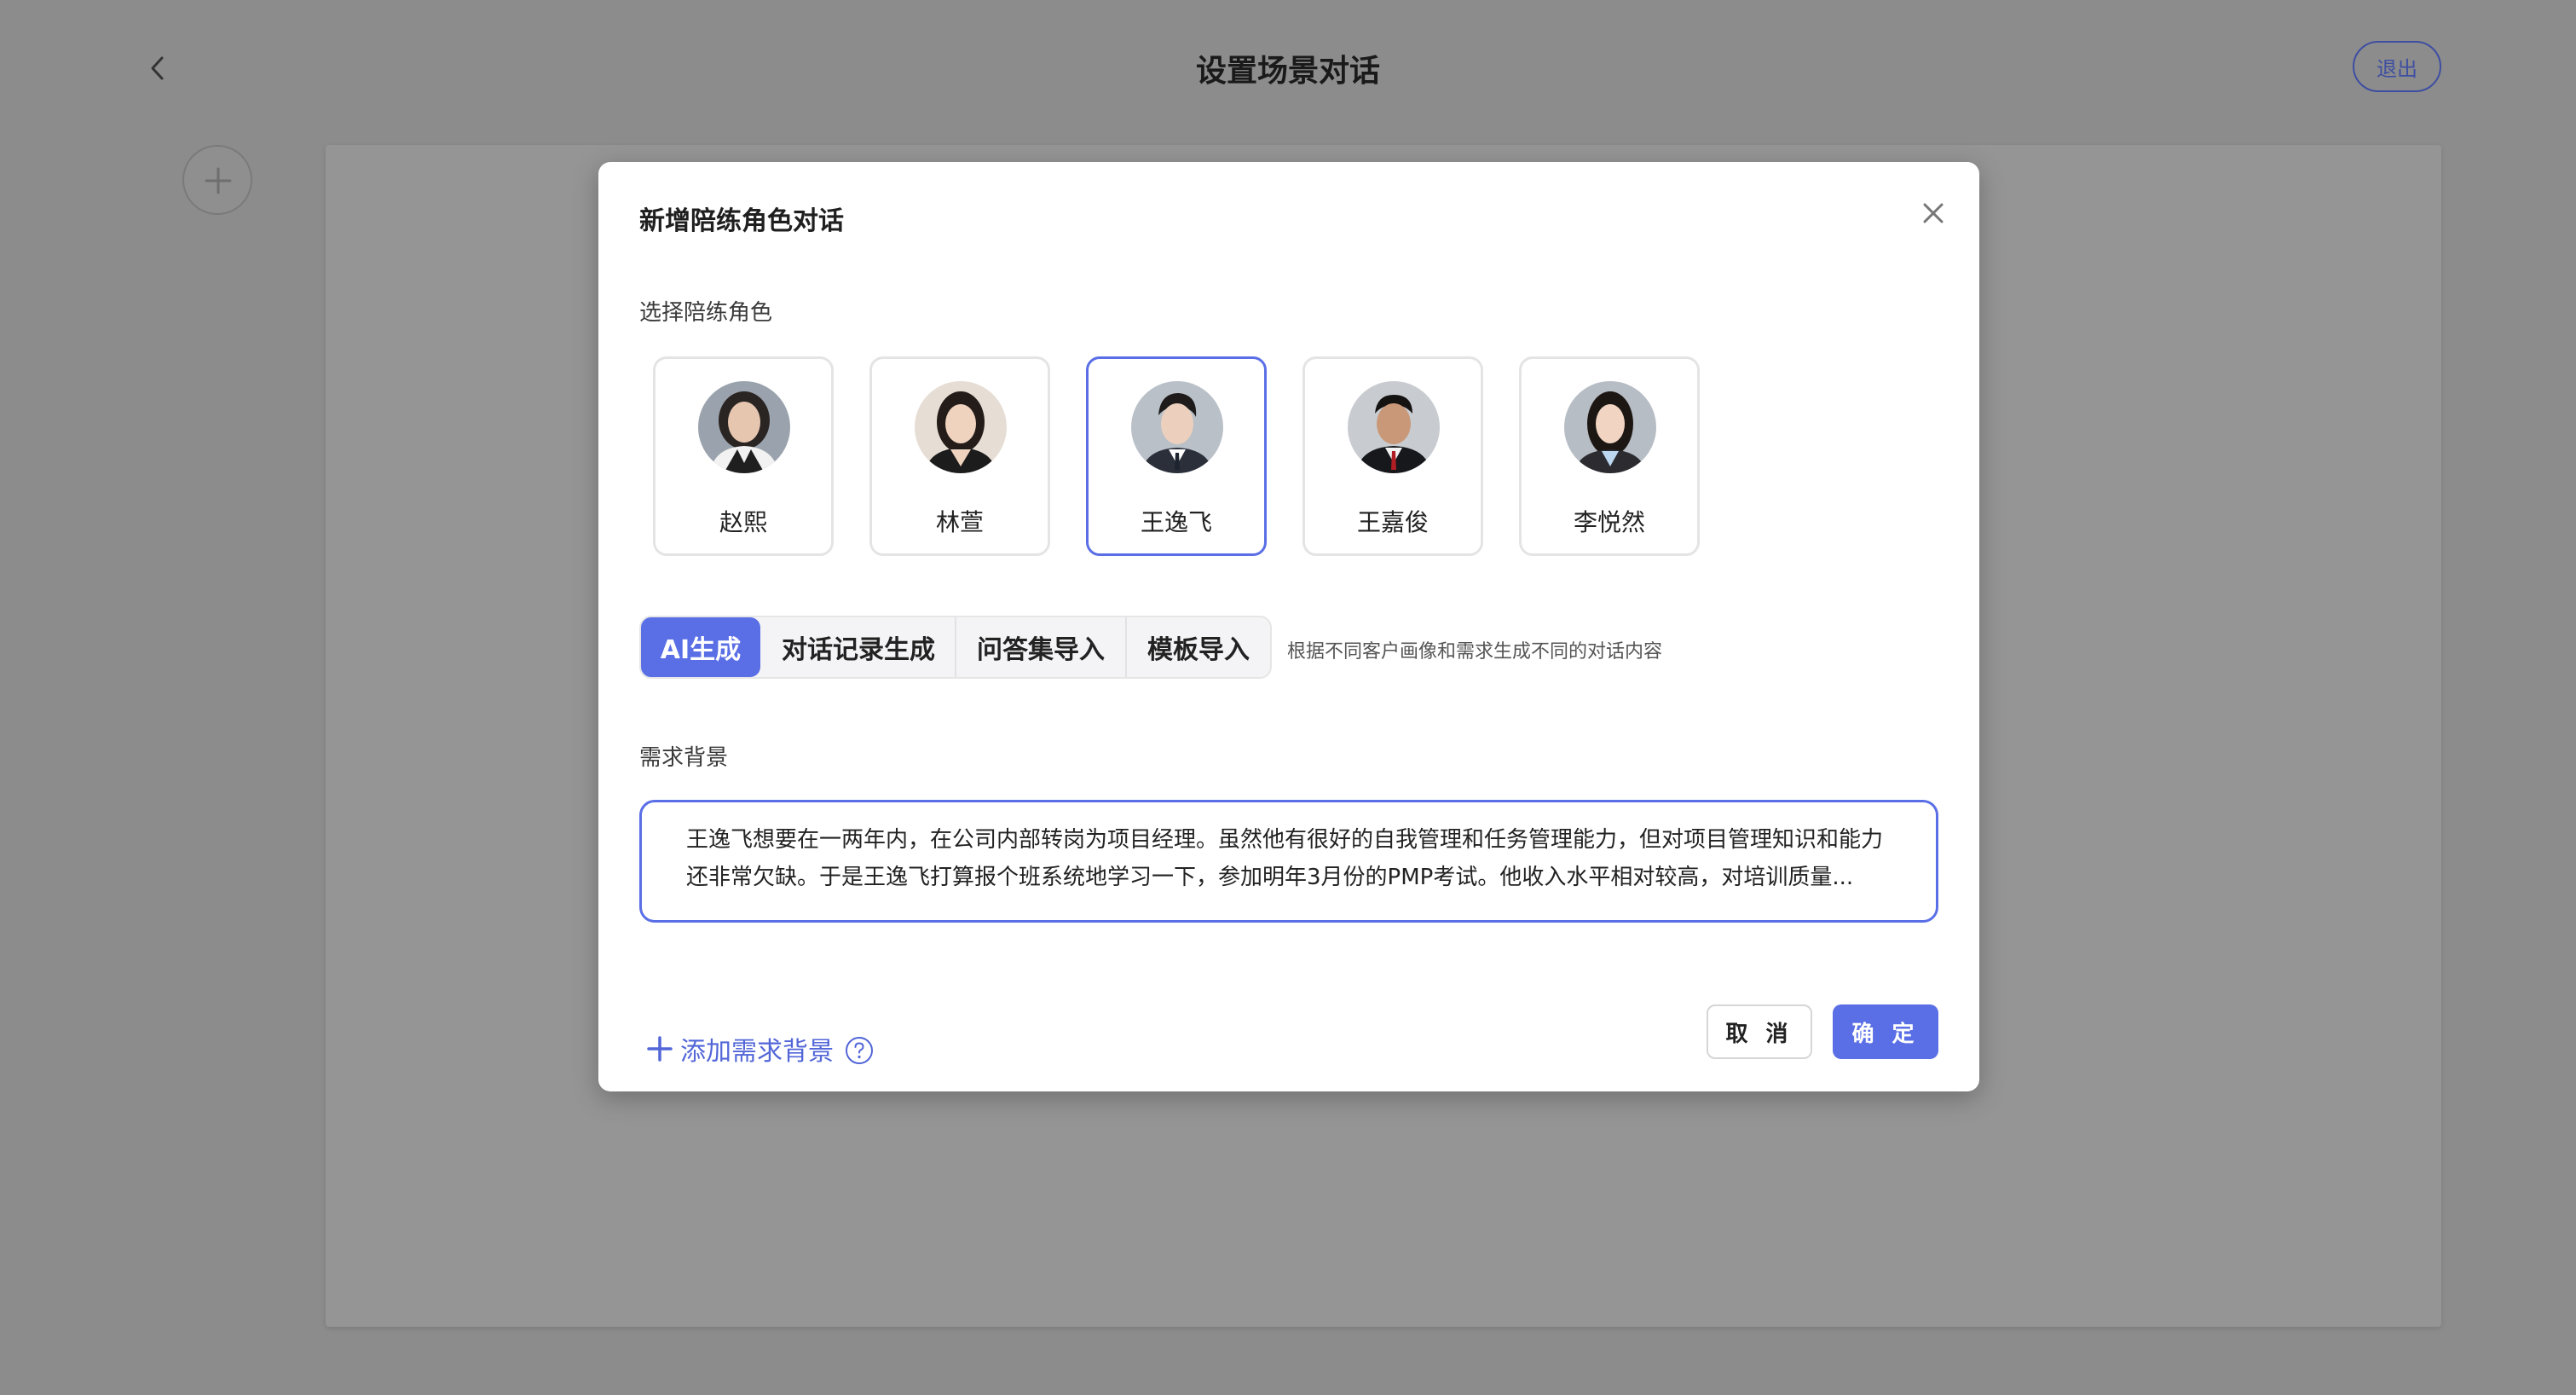 This screenshot has height=1395, width=2576. I want to click on role-name: 赵熙, so click(743, 522).